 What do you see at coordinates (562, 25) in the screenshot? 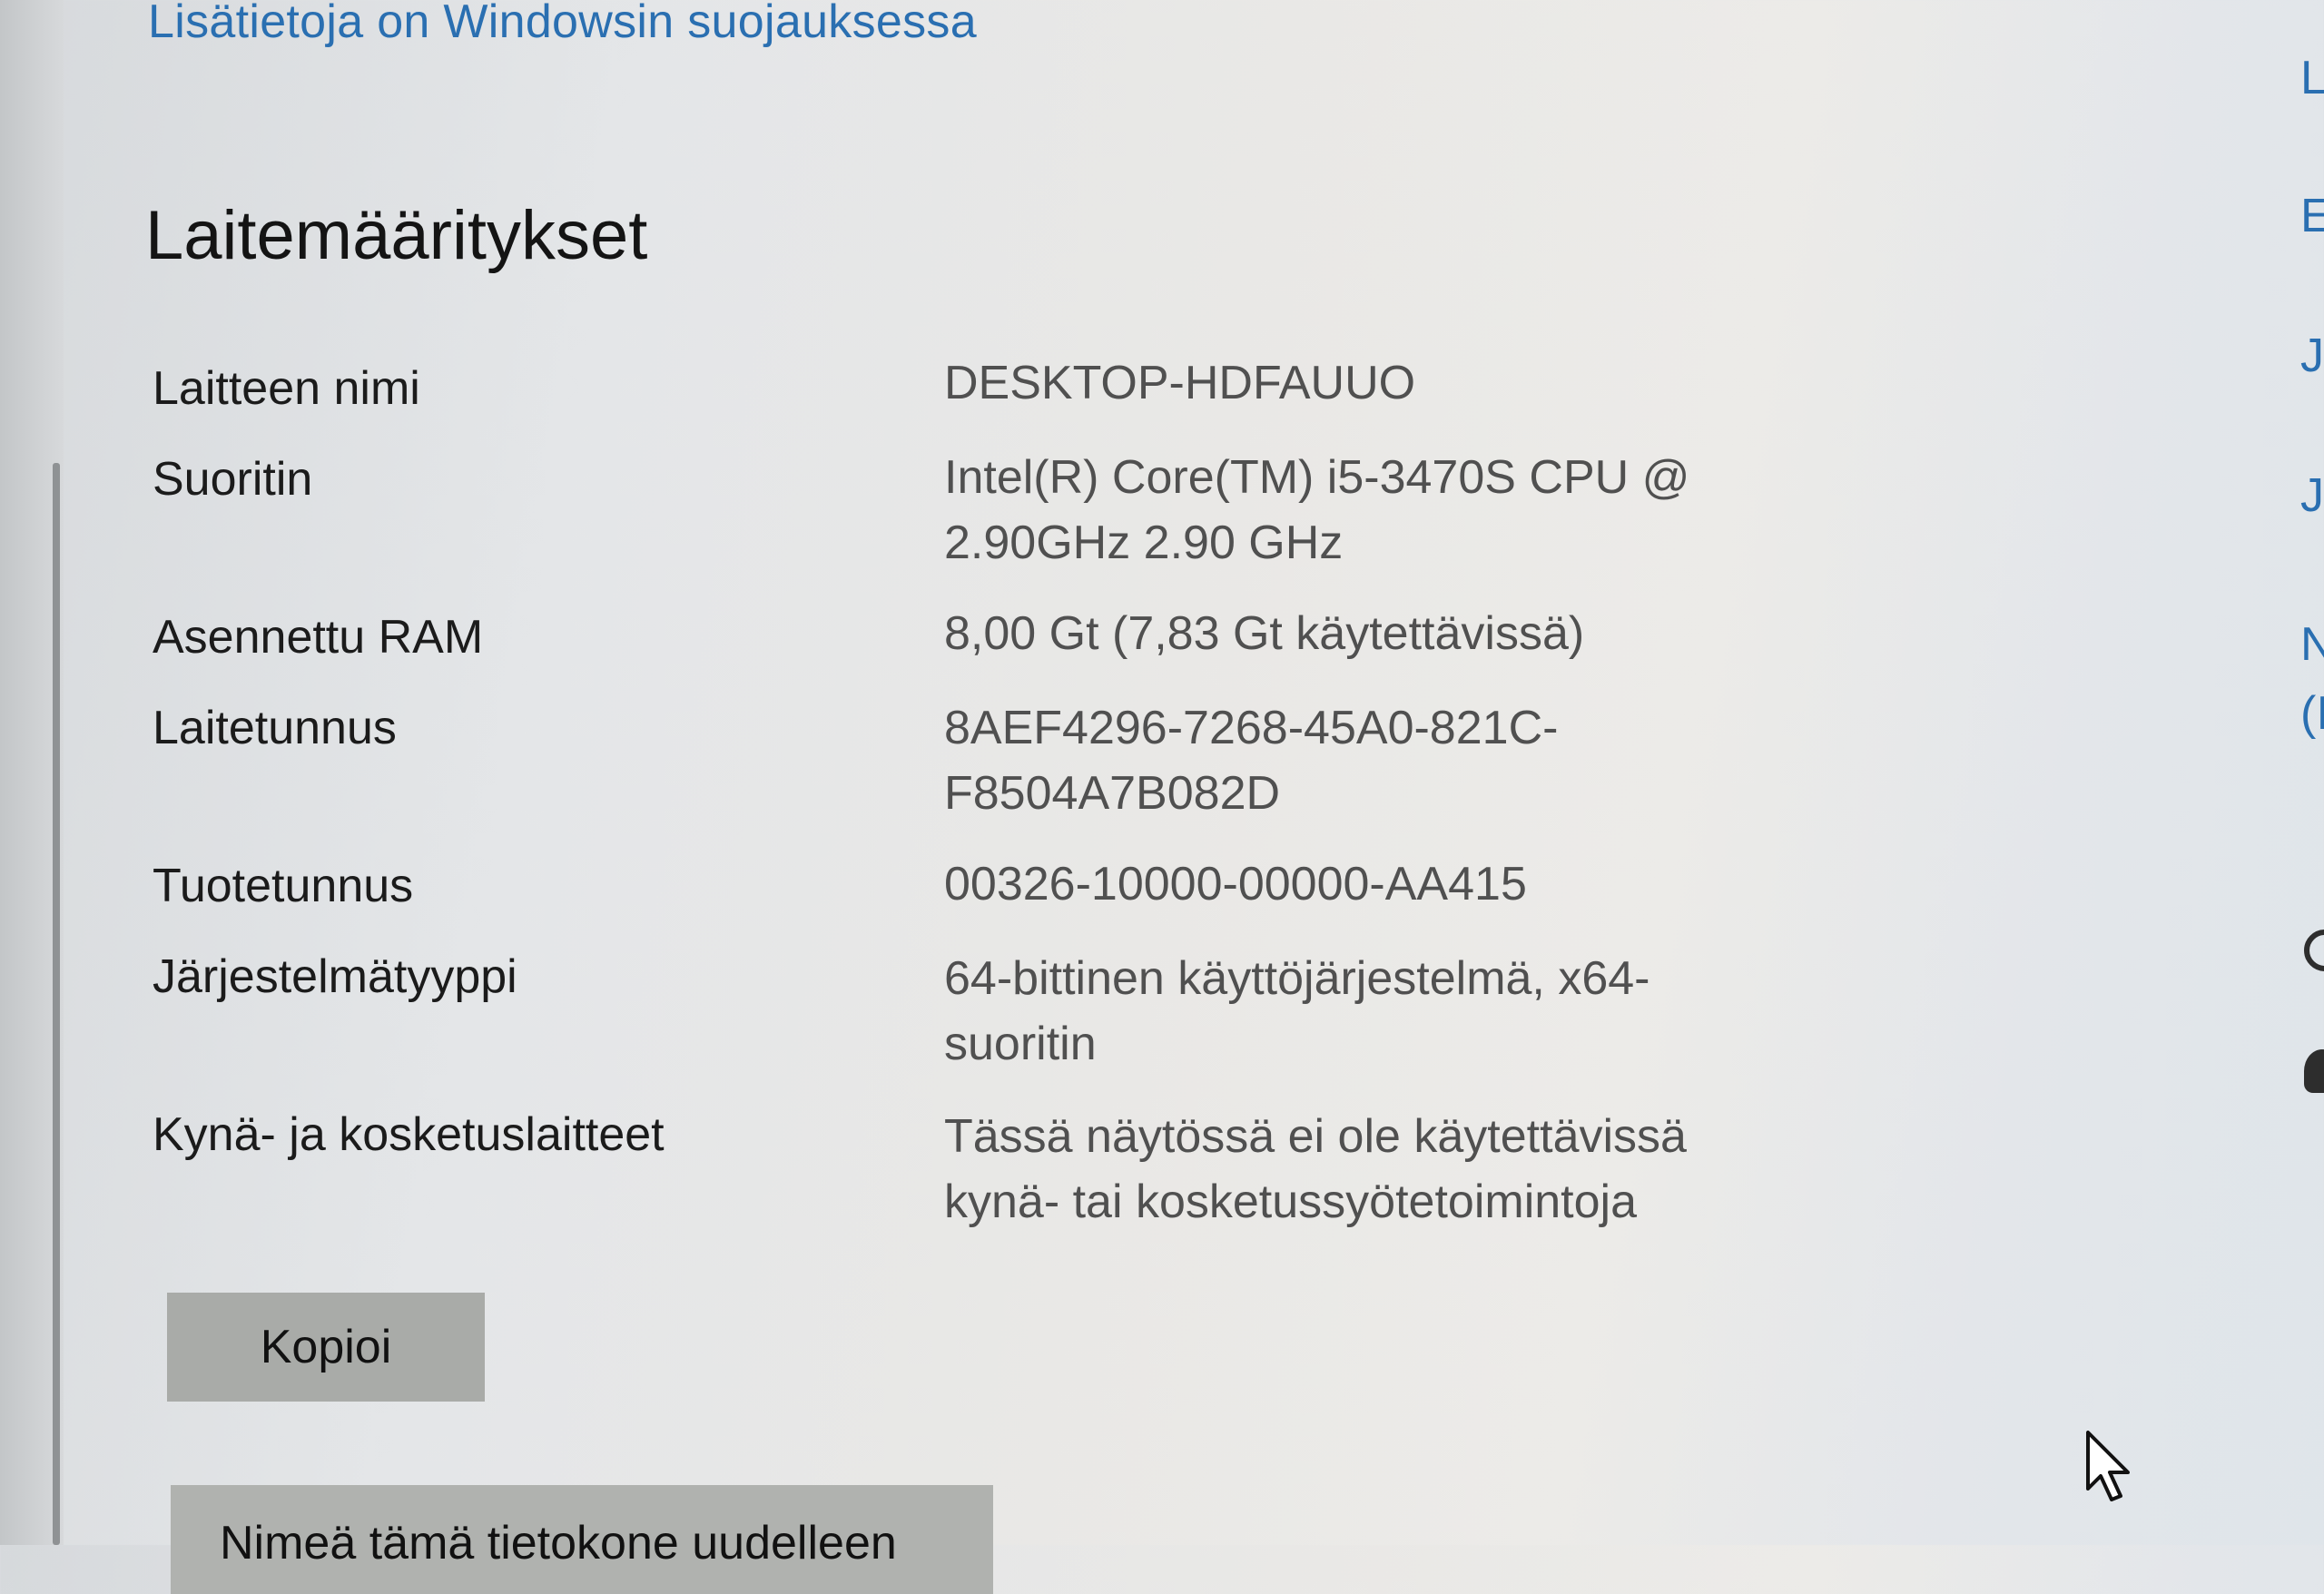
I see `windows-security-link: Lisätietoja on Windowsin suojauksessa` at bounding box center [562, 25].